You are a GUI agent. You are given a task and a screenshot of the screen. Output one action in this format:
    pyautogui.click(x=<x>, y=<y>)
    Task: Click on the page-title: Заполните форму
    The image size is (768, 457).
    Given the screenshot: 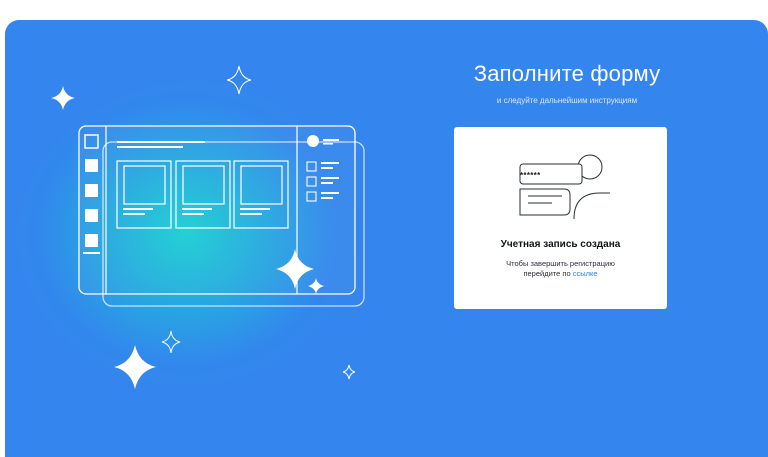 What is the action you would take?
    pyautogui.click(x=567, y=73)
    